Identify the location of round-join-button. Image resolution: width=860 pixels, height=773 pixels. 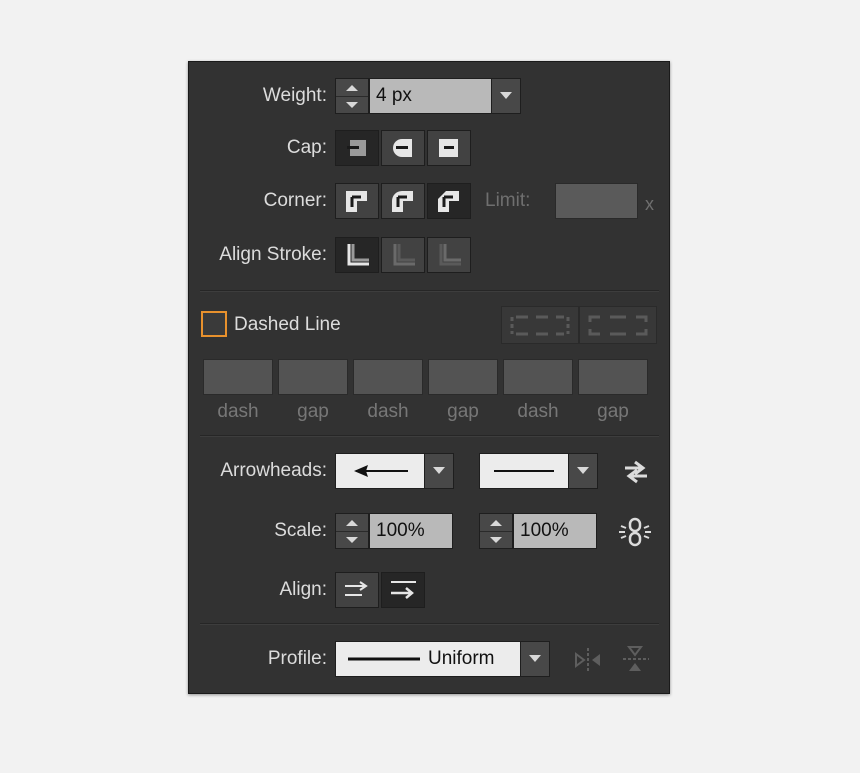
(403, 201).